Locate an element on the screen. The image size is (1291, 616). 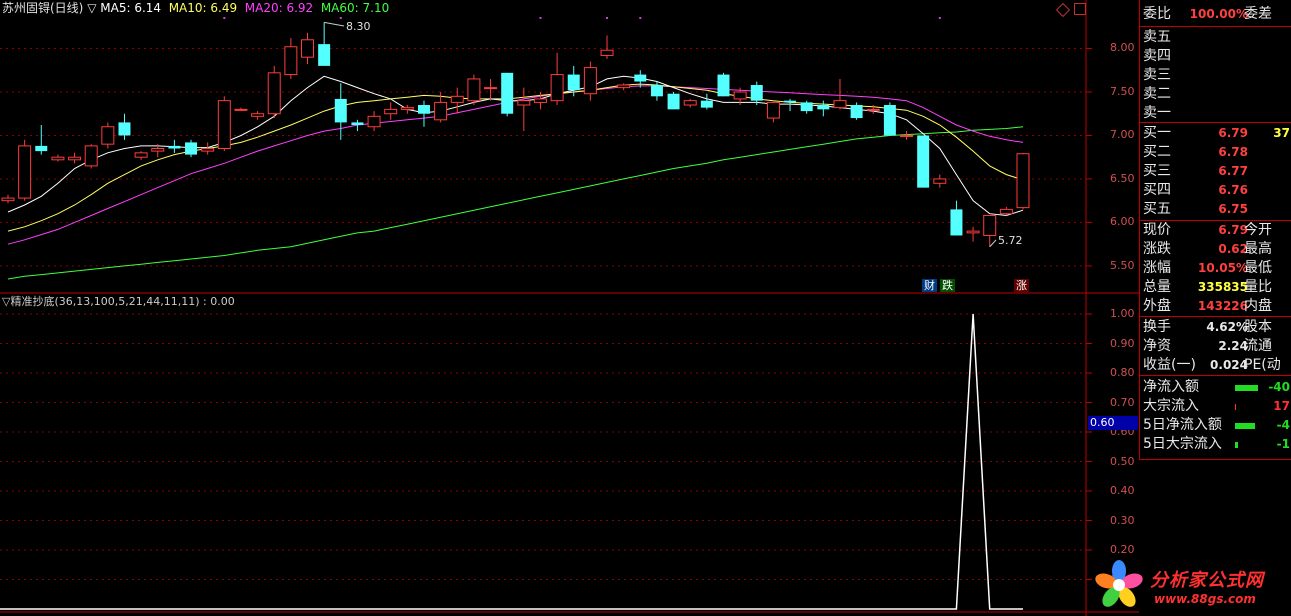
sell-row: 卖二 is located at coordinates (1215, 94).